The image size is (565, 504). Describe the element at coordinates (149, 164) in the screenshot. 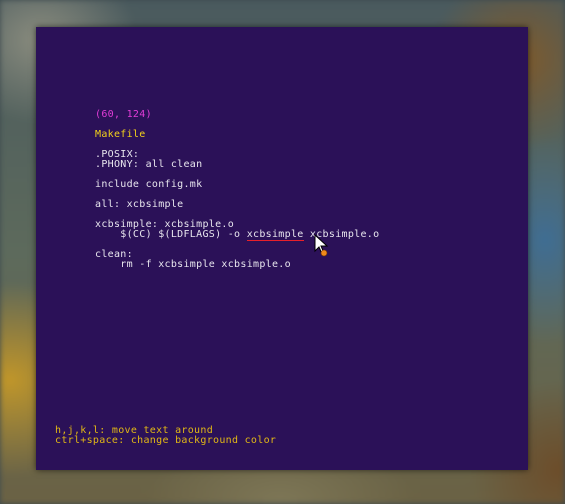

I see `code-line-phony: .PHONY: all clean` at that location.